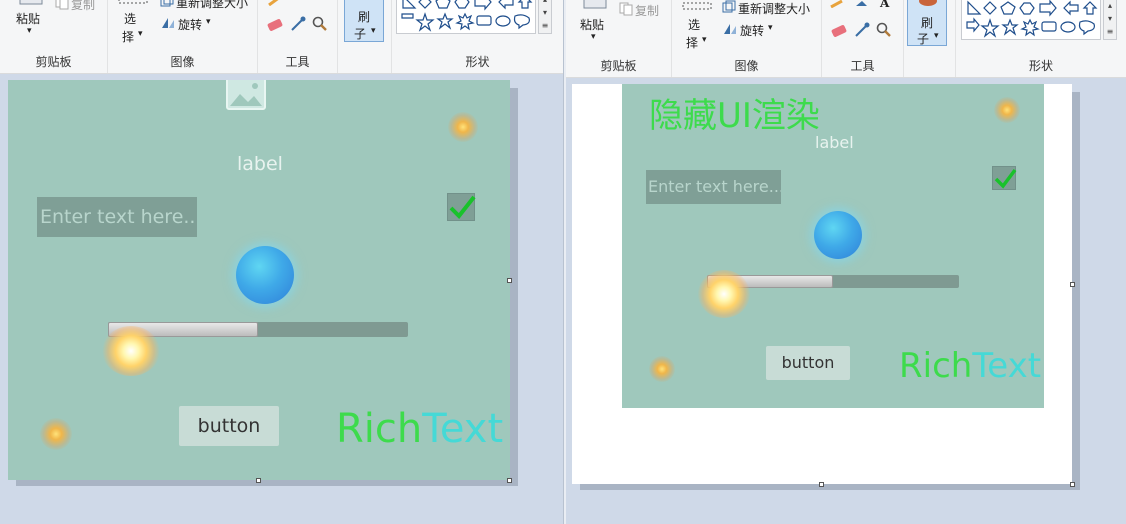 This screenshot has height=524, width=1126. I want to click on rich-text: RichText, so click(419, 429).